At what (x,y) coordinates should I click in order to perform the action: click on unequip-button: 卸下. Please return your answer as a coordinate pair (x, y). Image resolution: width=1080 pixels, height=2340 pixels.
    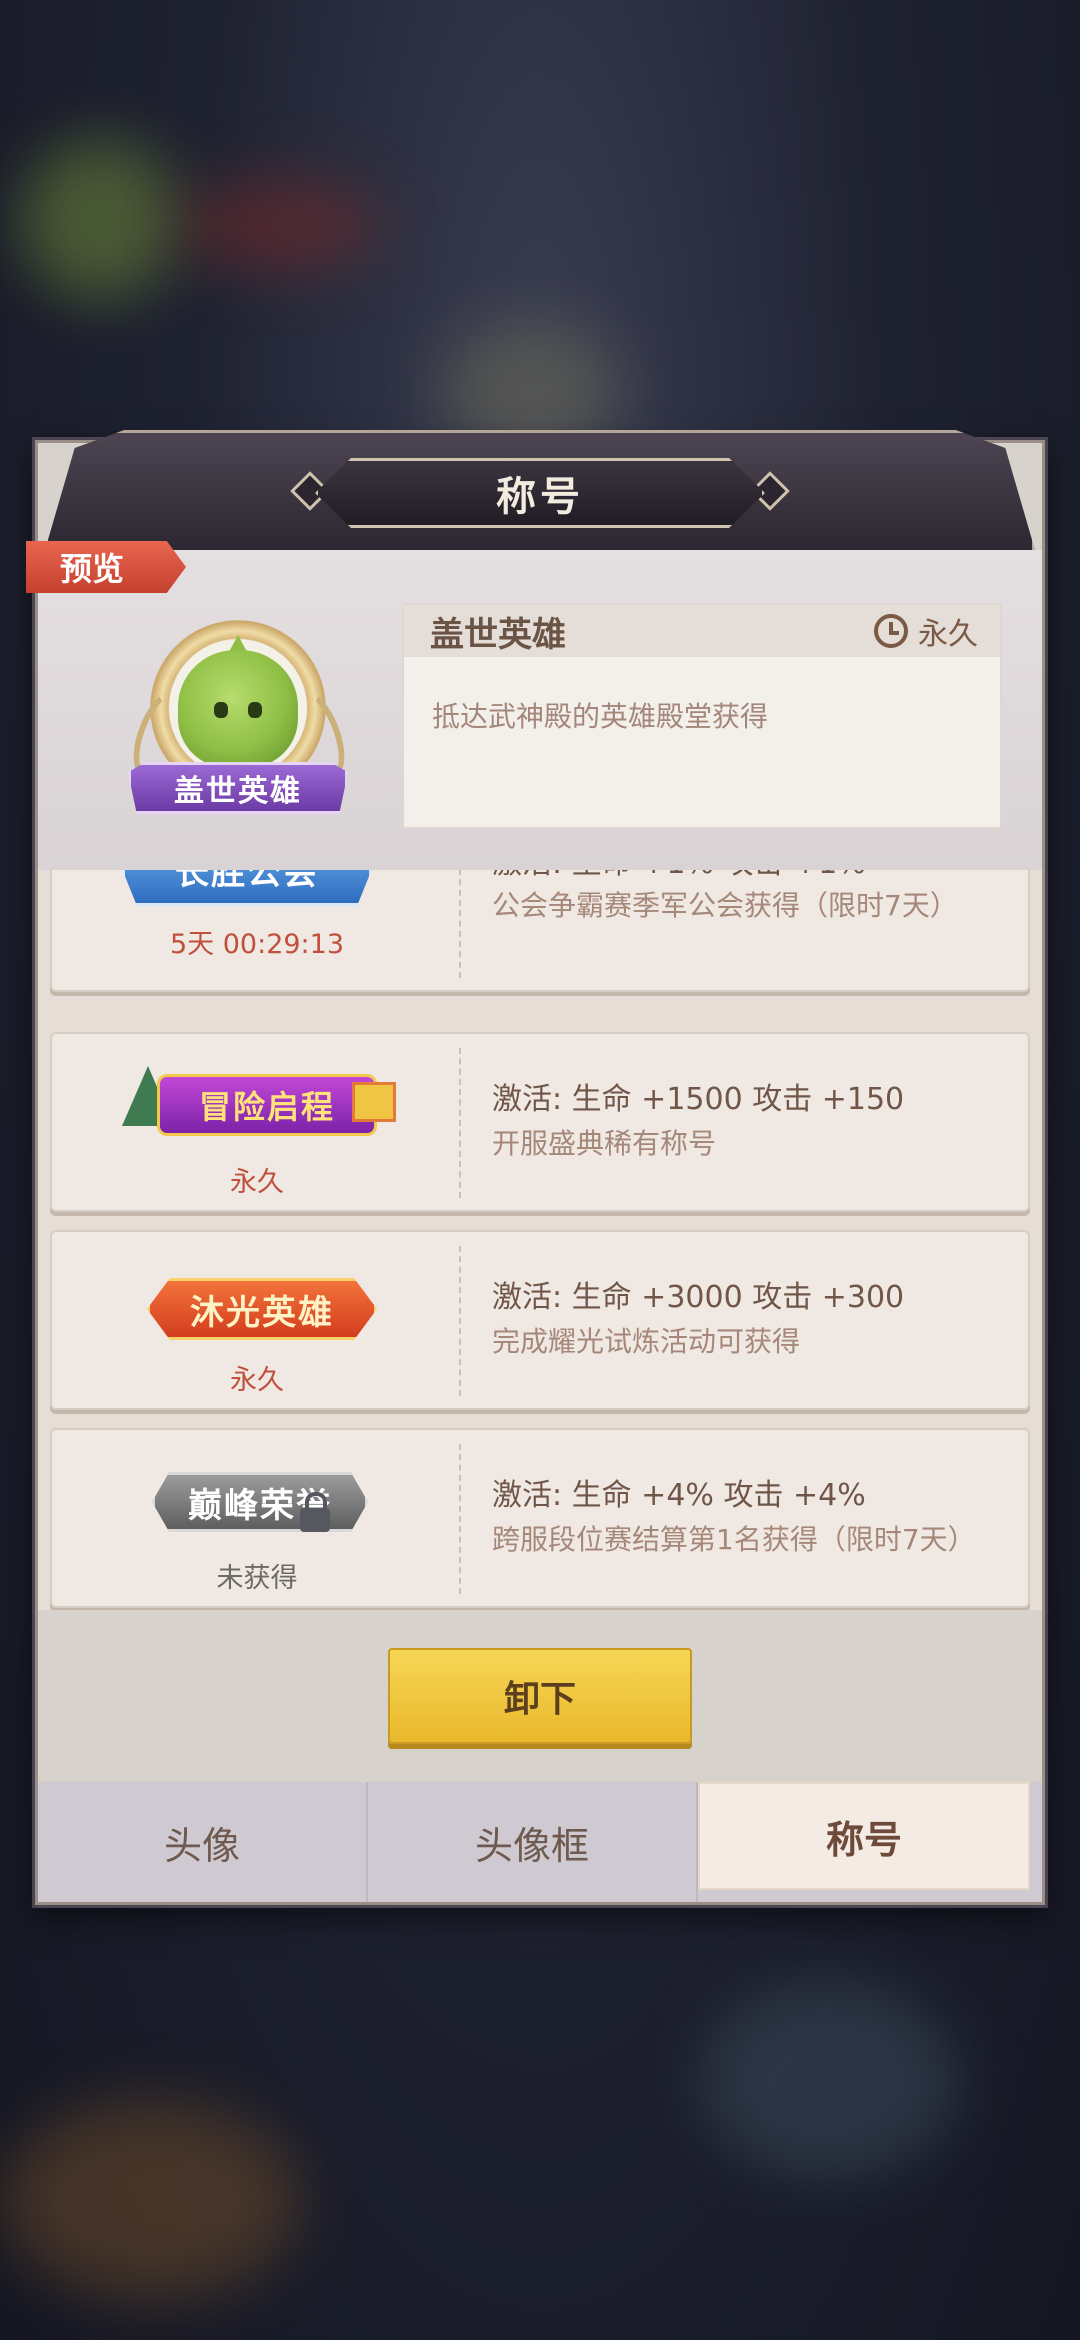
    Looking at the image, I should click on (540, 1696).